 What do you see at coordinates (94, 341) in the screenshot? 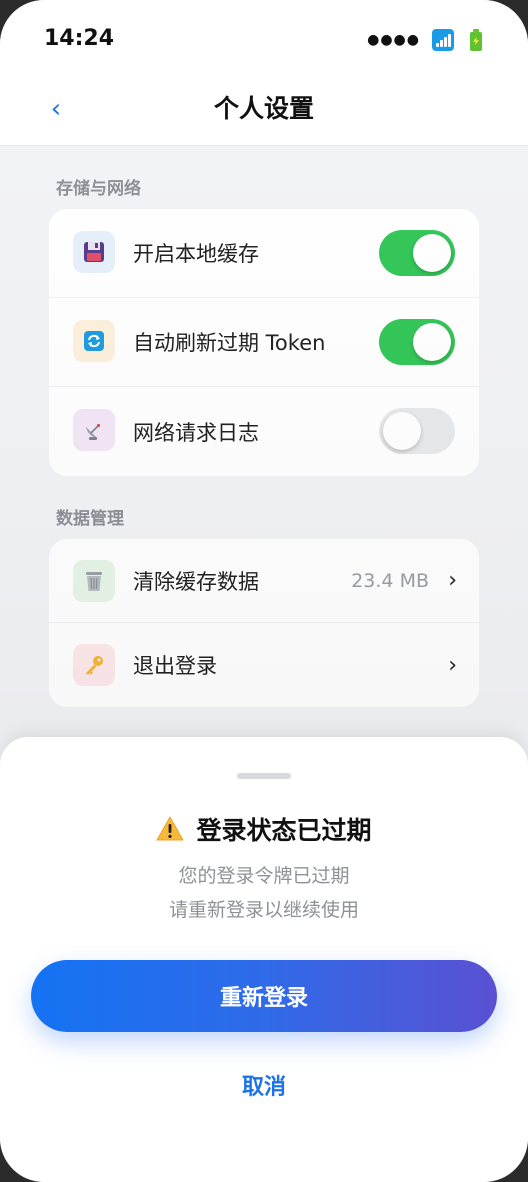
I see `refresh-icon` at bounding box center [94, 341].